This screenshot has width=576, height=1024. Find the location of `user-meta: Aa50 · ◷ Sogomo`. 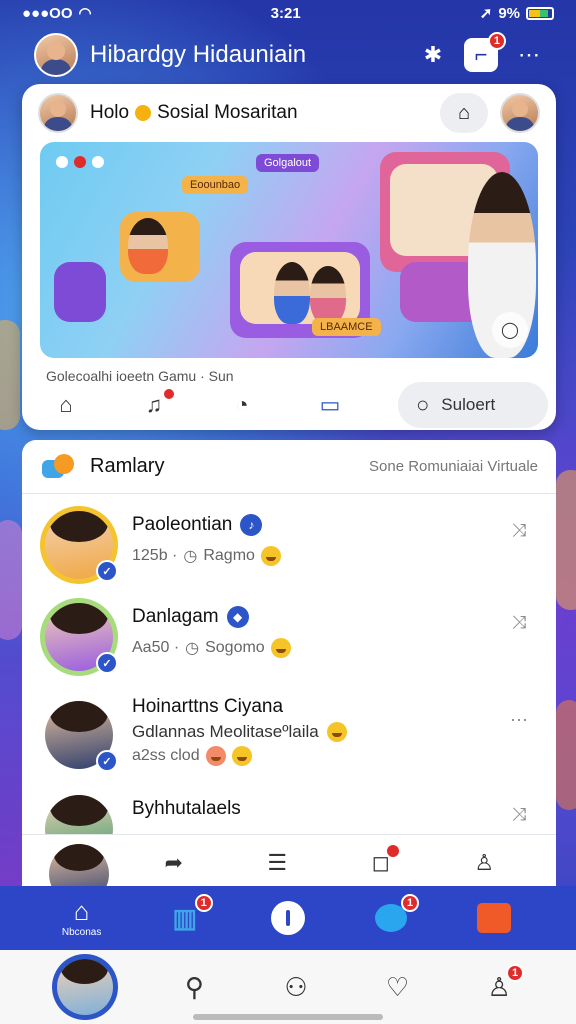

user-meta: Aa50 · ◷ Sogomo is located at coordinates (318, 648).